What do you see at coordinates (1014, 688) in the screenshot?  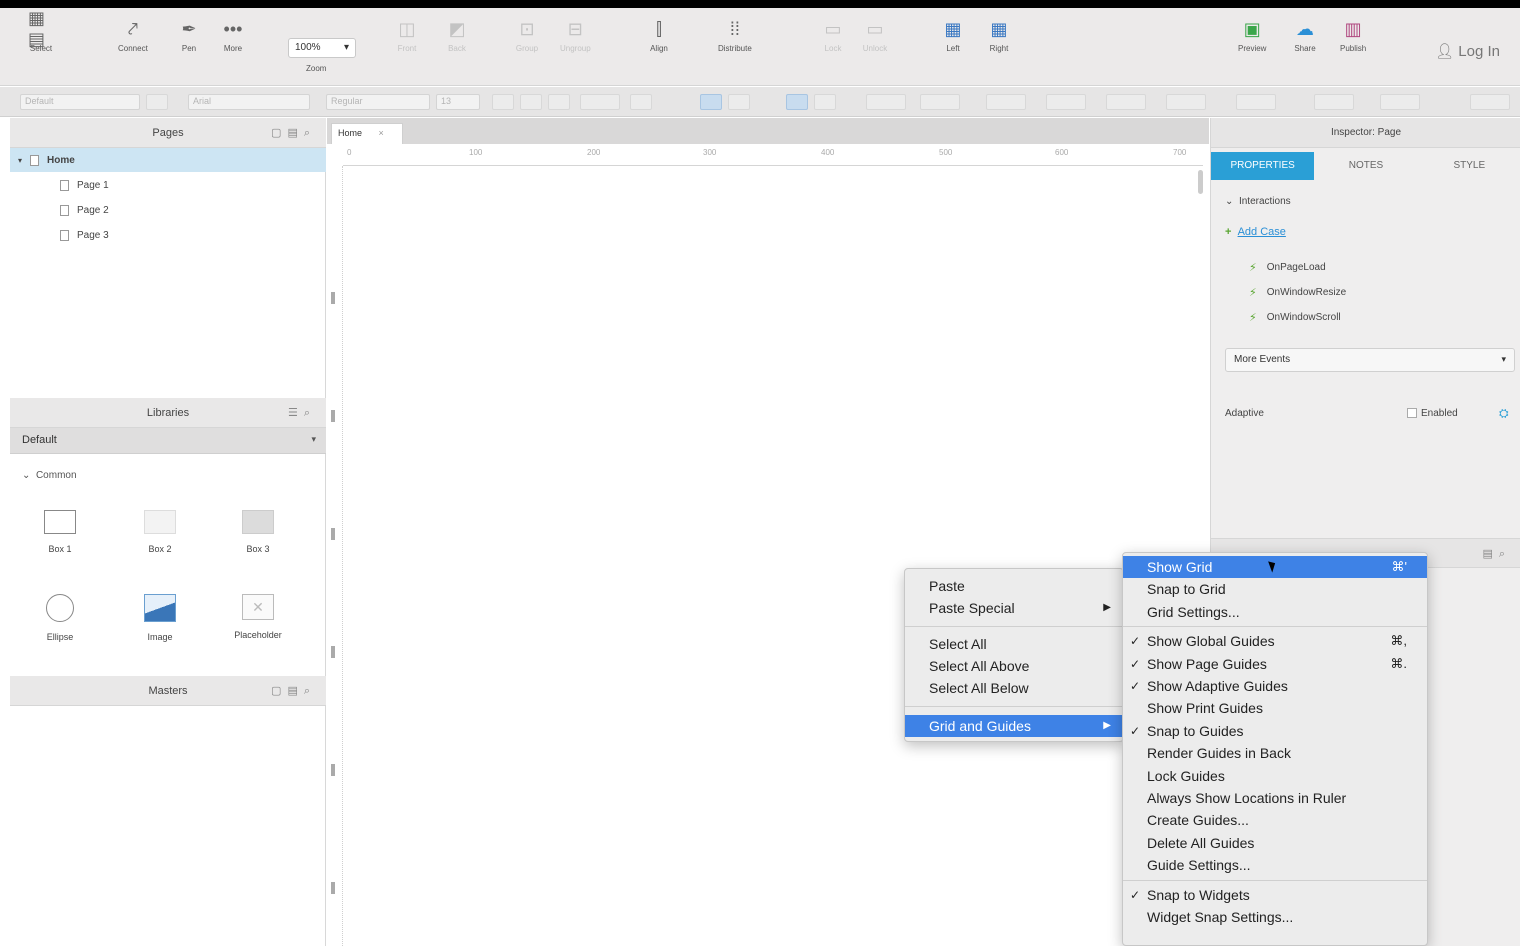 I see `menu-item-select-all-below: Select All Below` at bounding box center [1014, 688].